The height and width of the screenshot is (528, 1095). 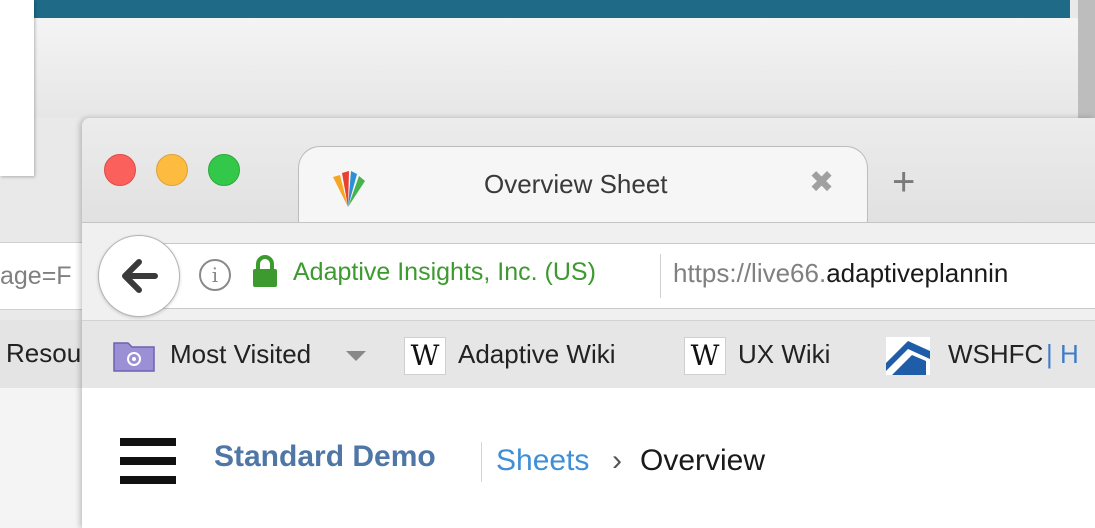 I want to click on back-button, so click(x=139, y=276).